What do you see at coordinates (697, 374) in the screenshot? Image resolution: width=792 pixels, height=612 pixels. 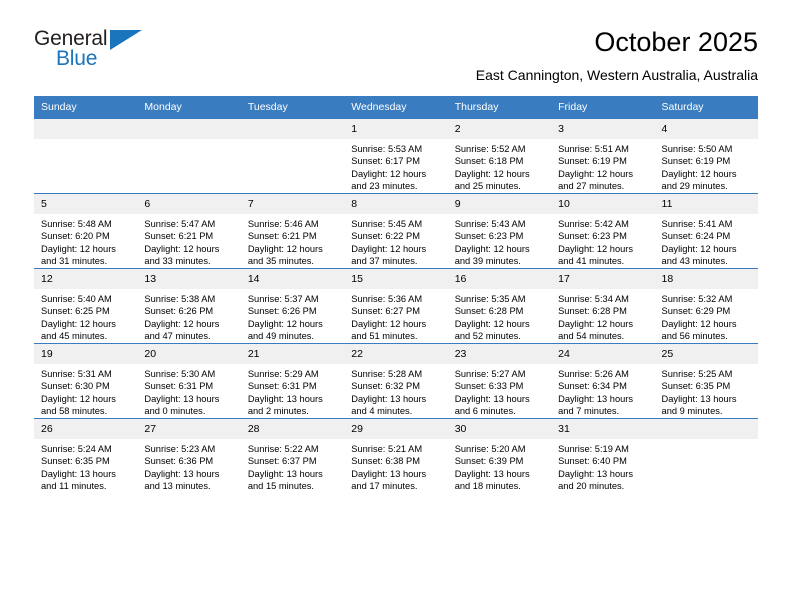 I see `sunrise-time: Sunrise: 5:25 AM` at bounding box center [697, 374].